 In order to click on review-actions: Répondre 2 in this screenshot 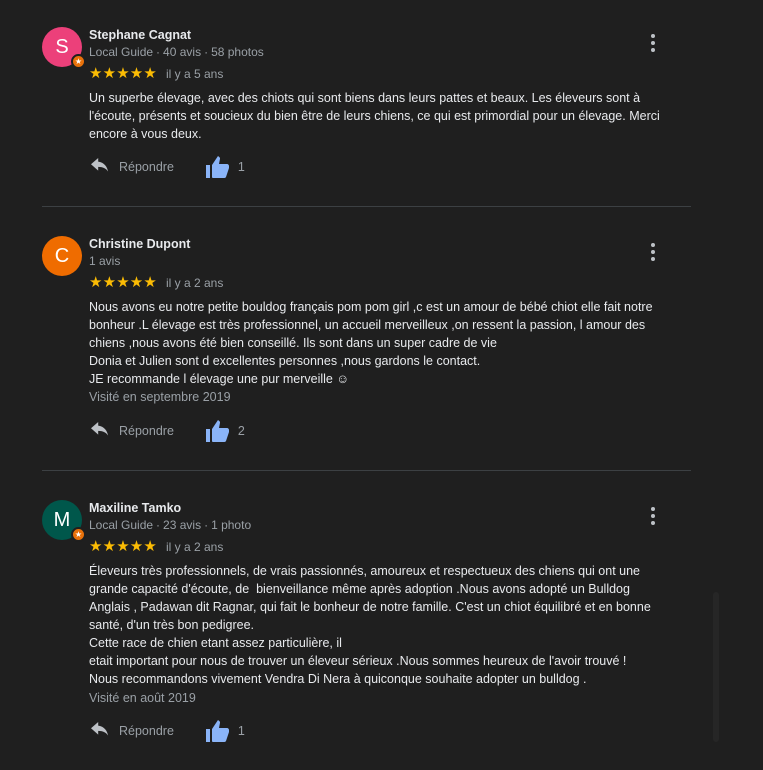, I will do `click(167, 431)`.